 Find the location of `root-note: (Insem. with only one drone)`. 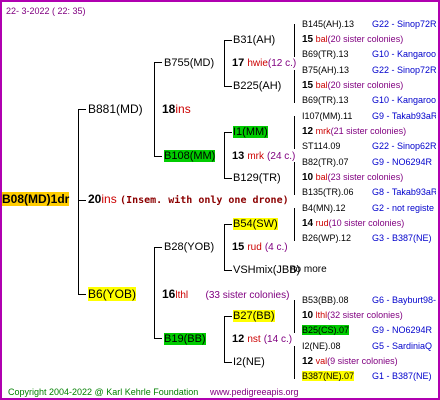

root-note: (Insem. with only one drone) is located at coordinates (204, 200).